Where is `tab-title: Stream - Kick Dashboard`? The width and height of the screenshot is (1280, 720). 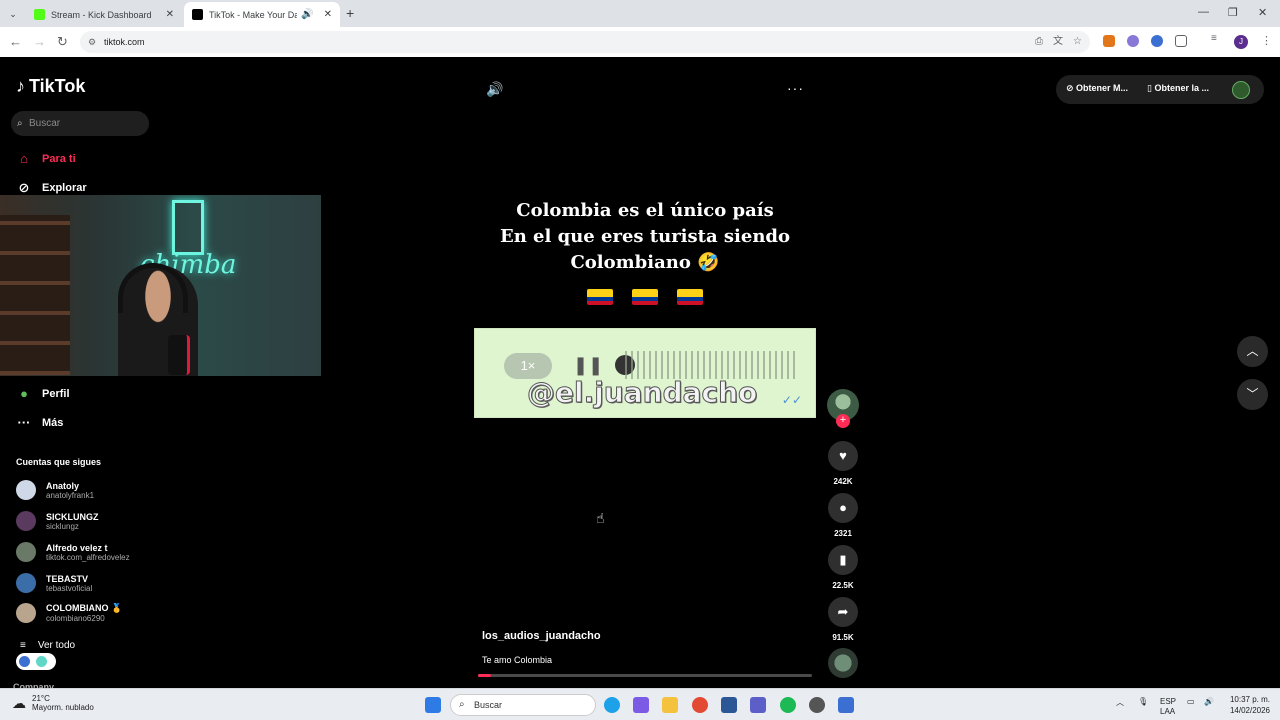
tab-title: Stream - Kick Dashboard is located at coordinates (101, 14).